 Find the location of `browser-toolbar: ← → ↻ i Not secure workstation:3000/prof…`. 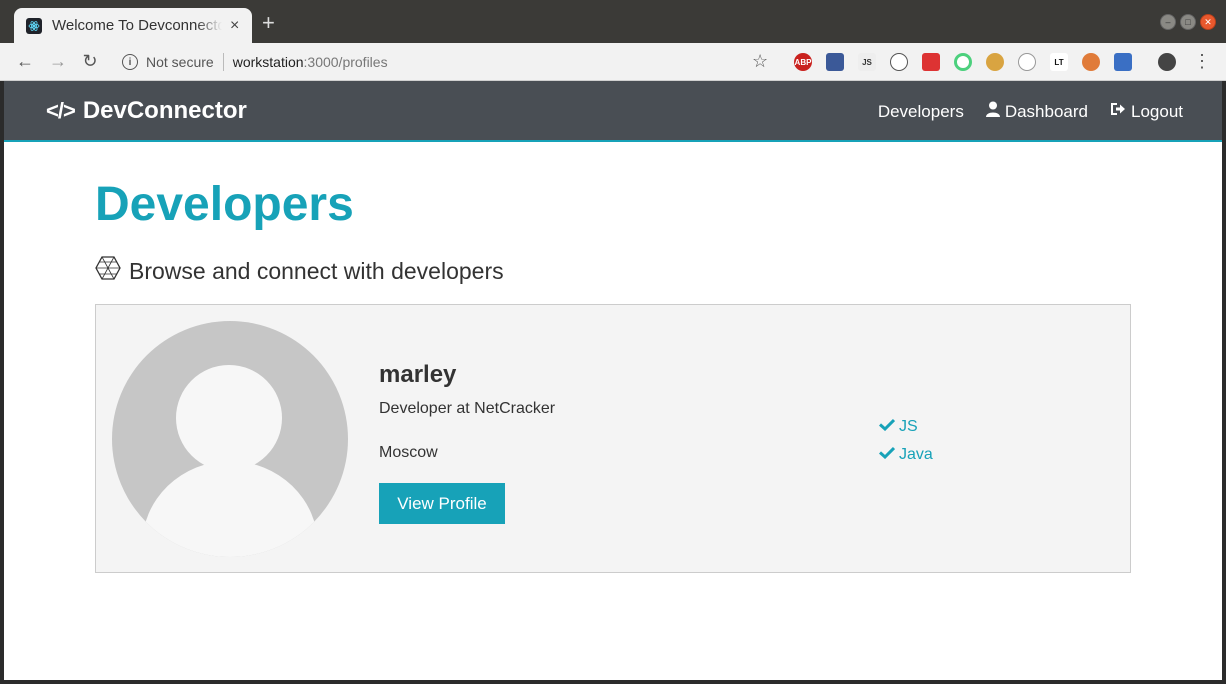

browser-toolbar: ← → ↻ i Not secure workstation:3000/prof… is located at coordinates (613, 62).